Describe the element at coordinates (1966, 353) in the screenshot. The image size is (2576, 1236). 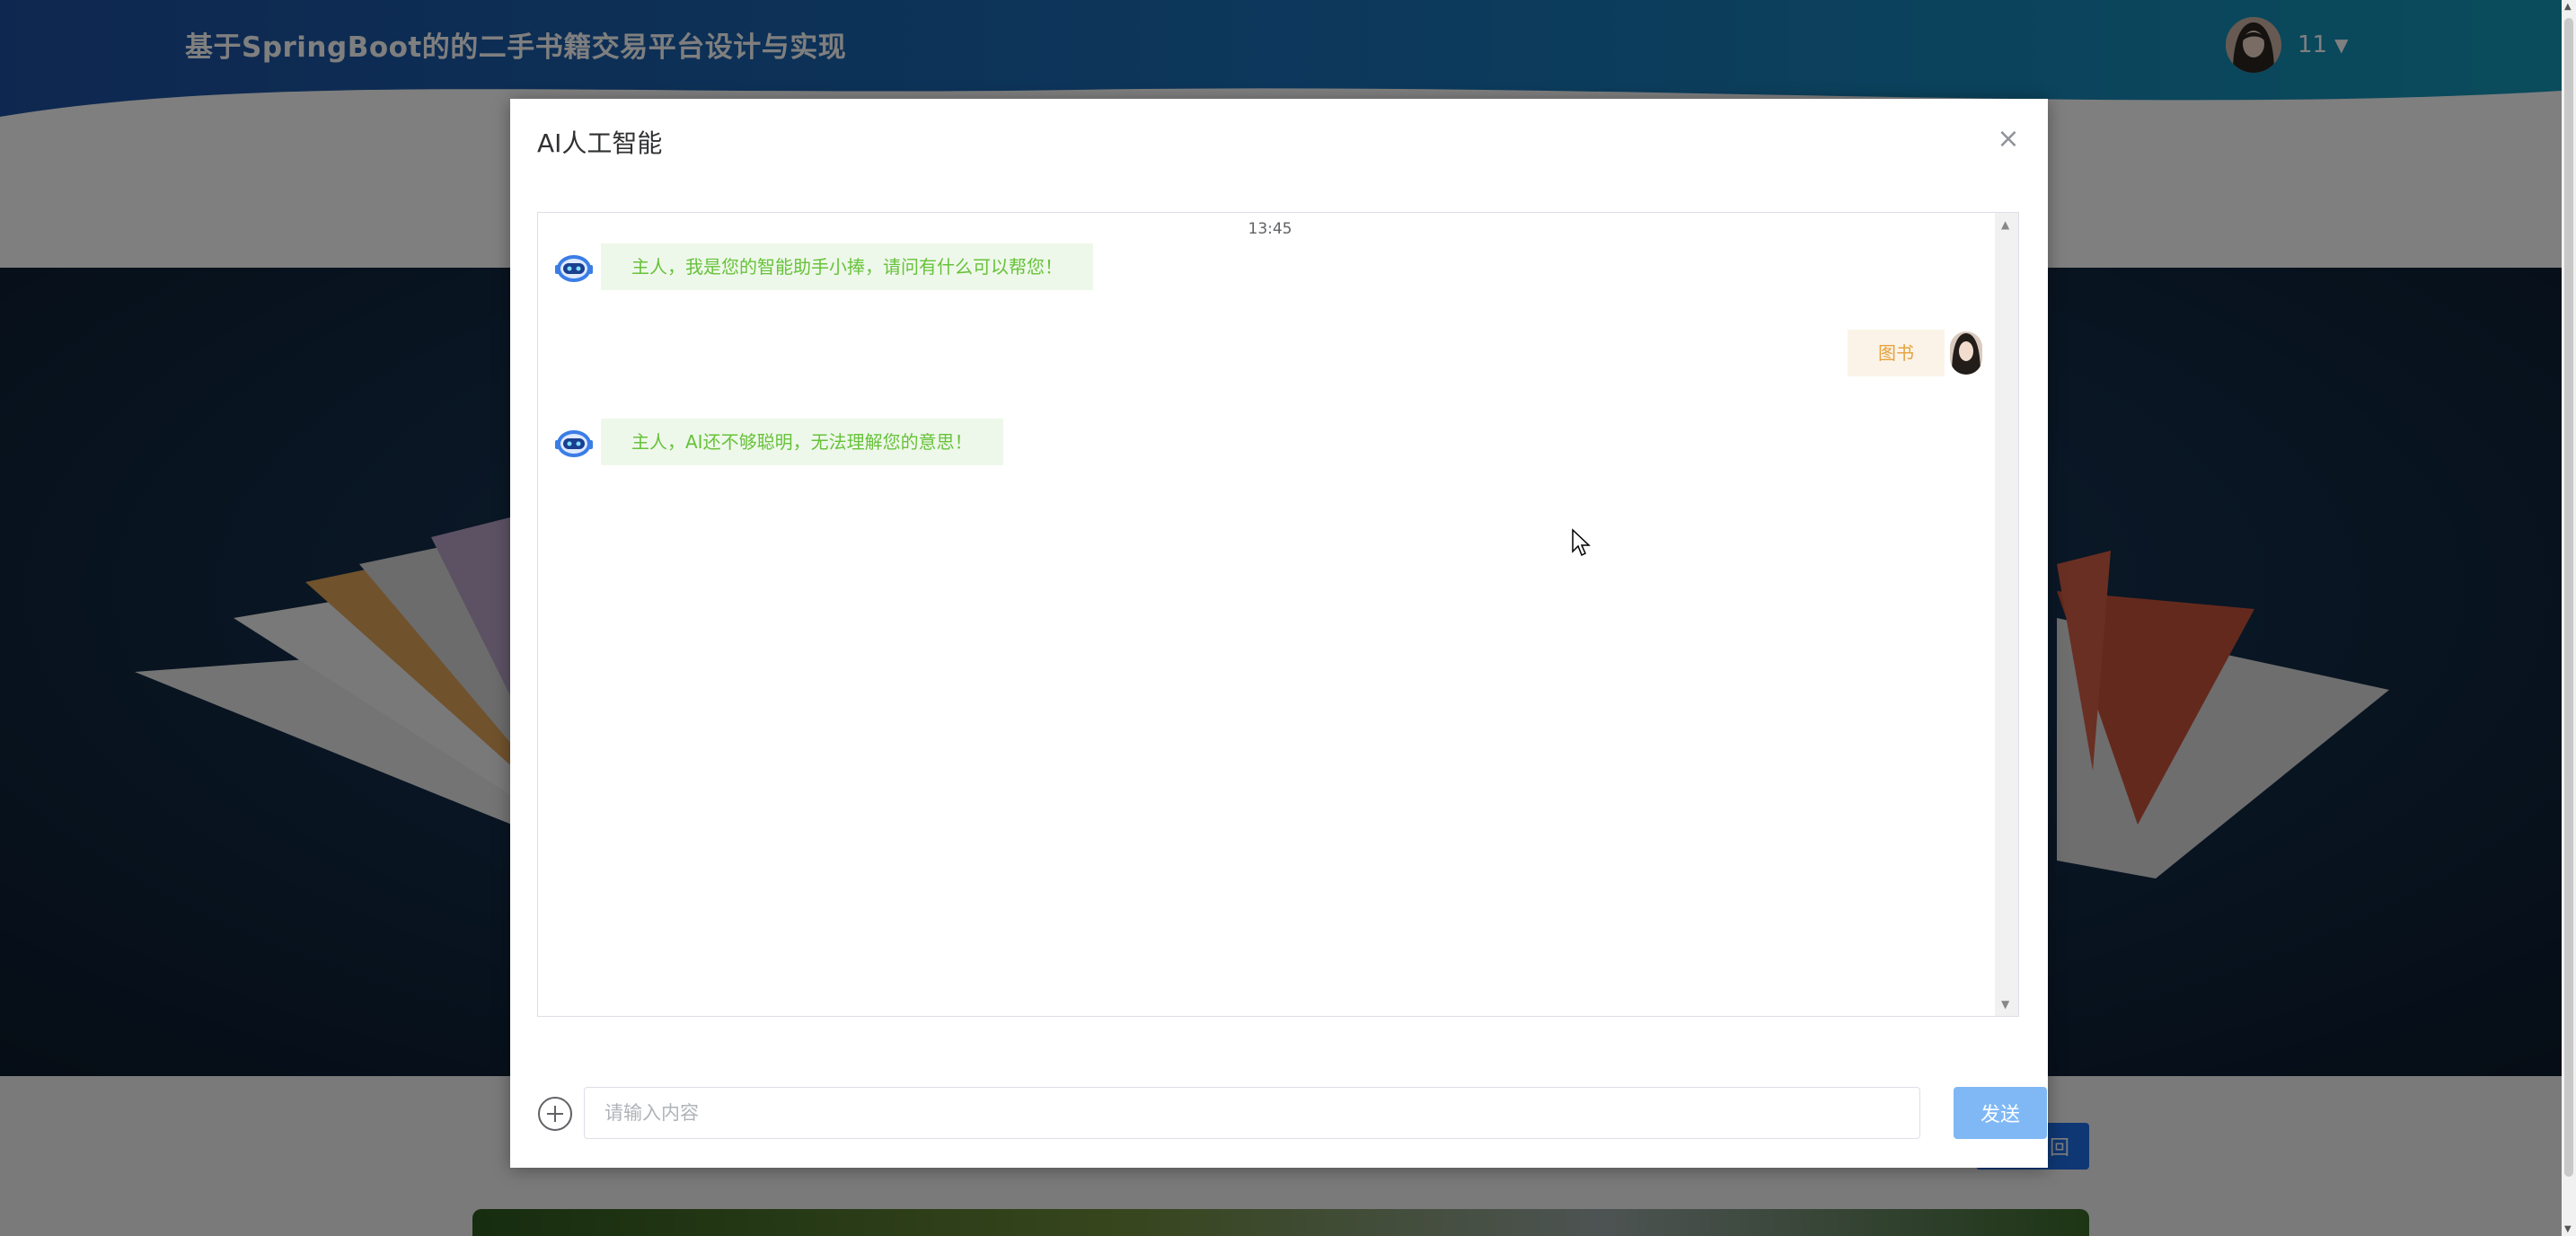
I see `user-avatar` at that location.